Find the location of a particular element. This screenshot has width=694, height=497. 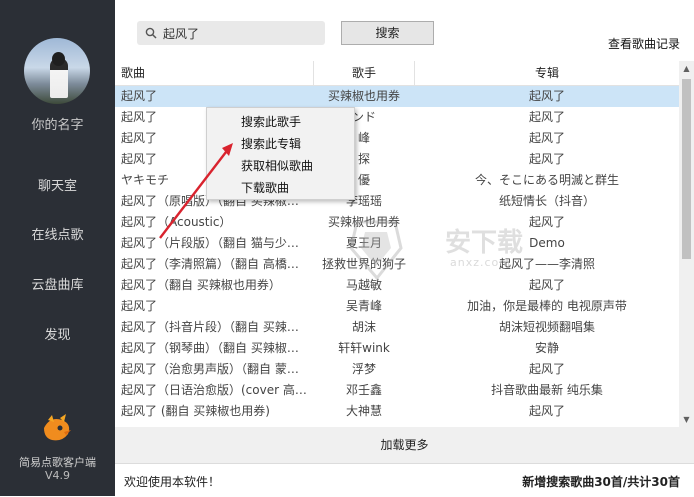

cell-song: 起风了（Acoustic） is located at coordinates (176, 222).